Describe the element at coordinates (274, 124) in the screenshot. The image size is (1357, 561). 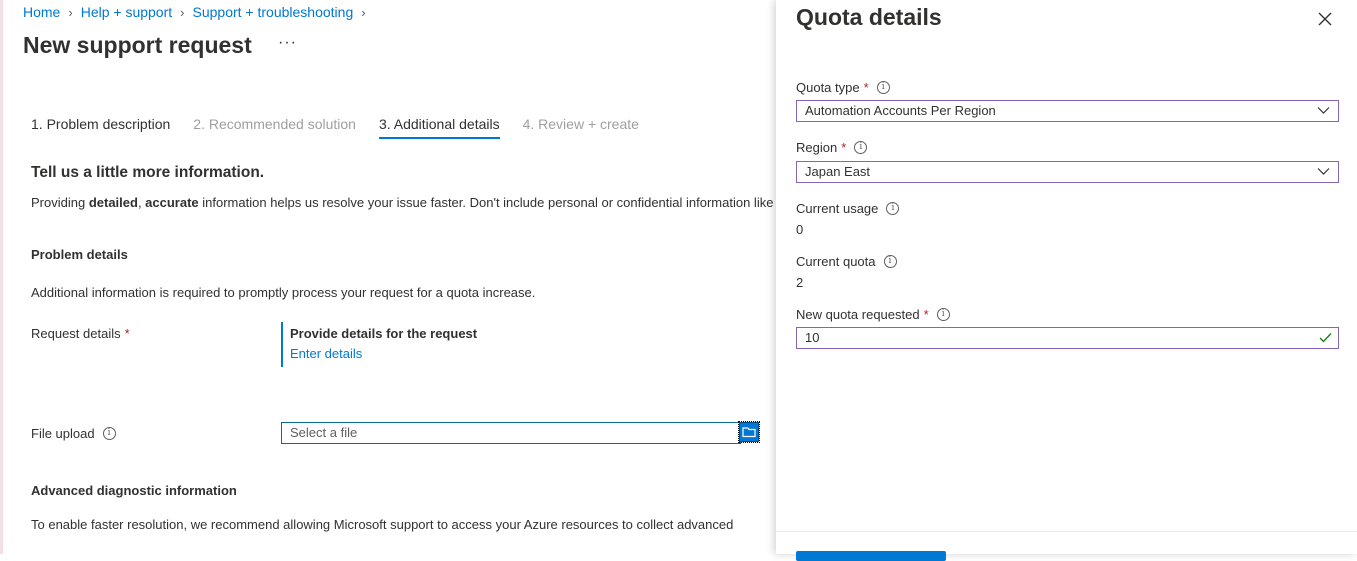
I see `tab-recommended-solution: 2. Recommended solution` at that location.